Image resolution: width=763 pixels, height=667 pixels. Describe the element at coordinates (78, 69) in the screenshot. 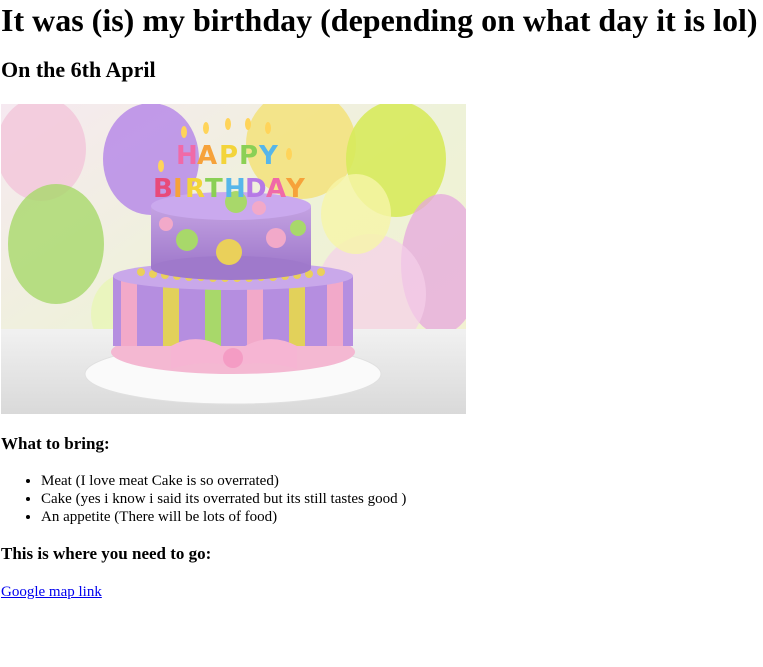

I see `page-subtitle: On the 6th April` at that location.